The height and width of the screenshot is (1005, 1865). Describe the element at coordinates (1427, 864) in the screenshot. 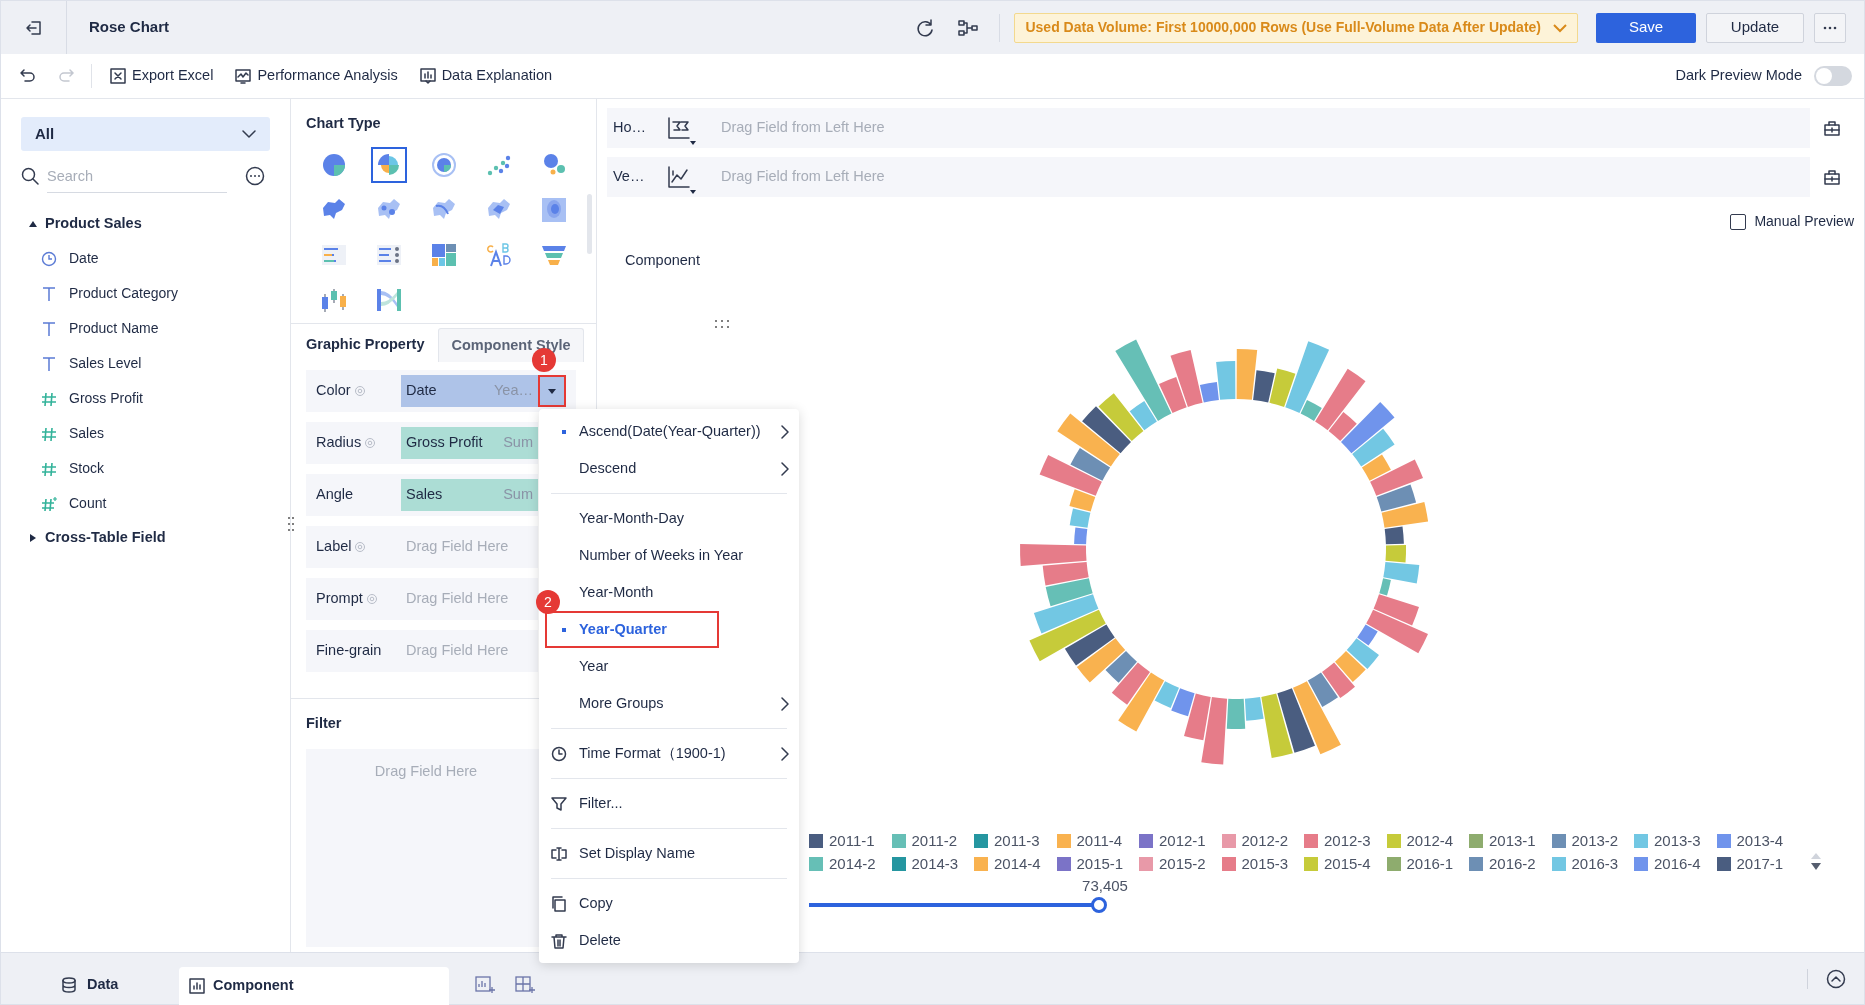

I see `legend-item: 2016-1` at that location.